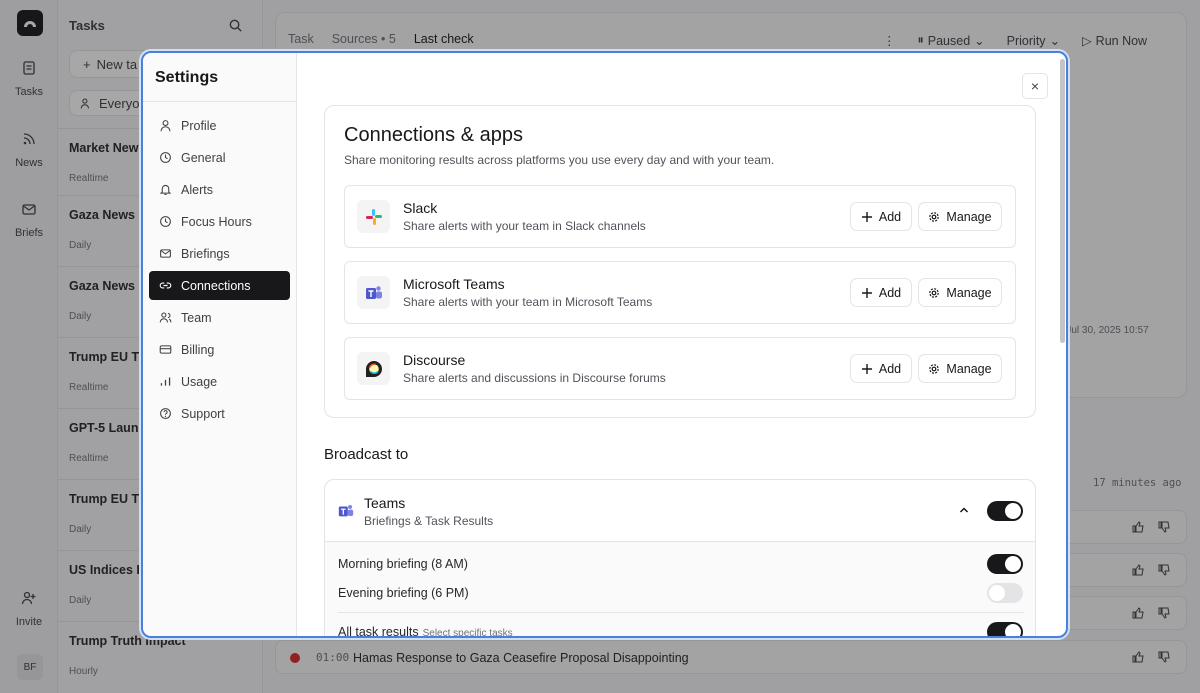  What do you see at coordinates (964, 510) in the screenshot?
I see `chevron-up-icon` at bounding box center [964, 510].